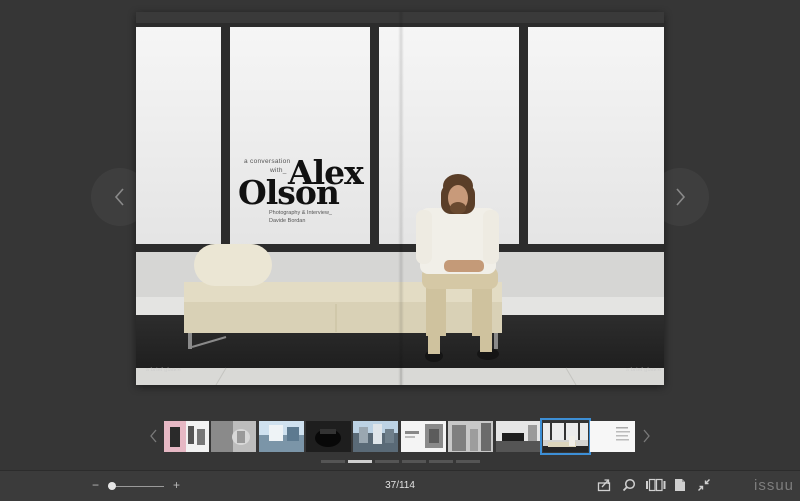 The image size is (800, 501). What do you see at coordinates (401, 462) in the screenshot?
I see `thumbnail-pager` at bounding box center [401, 462].